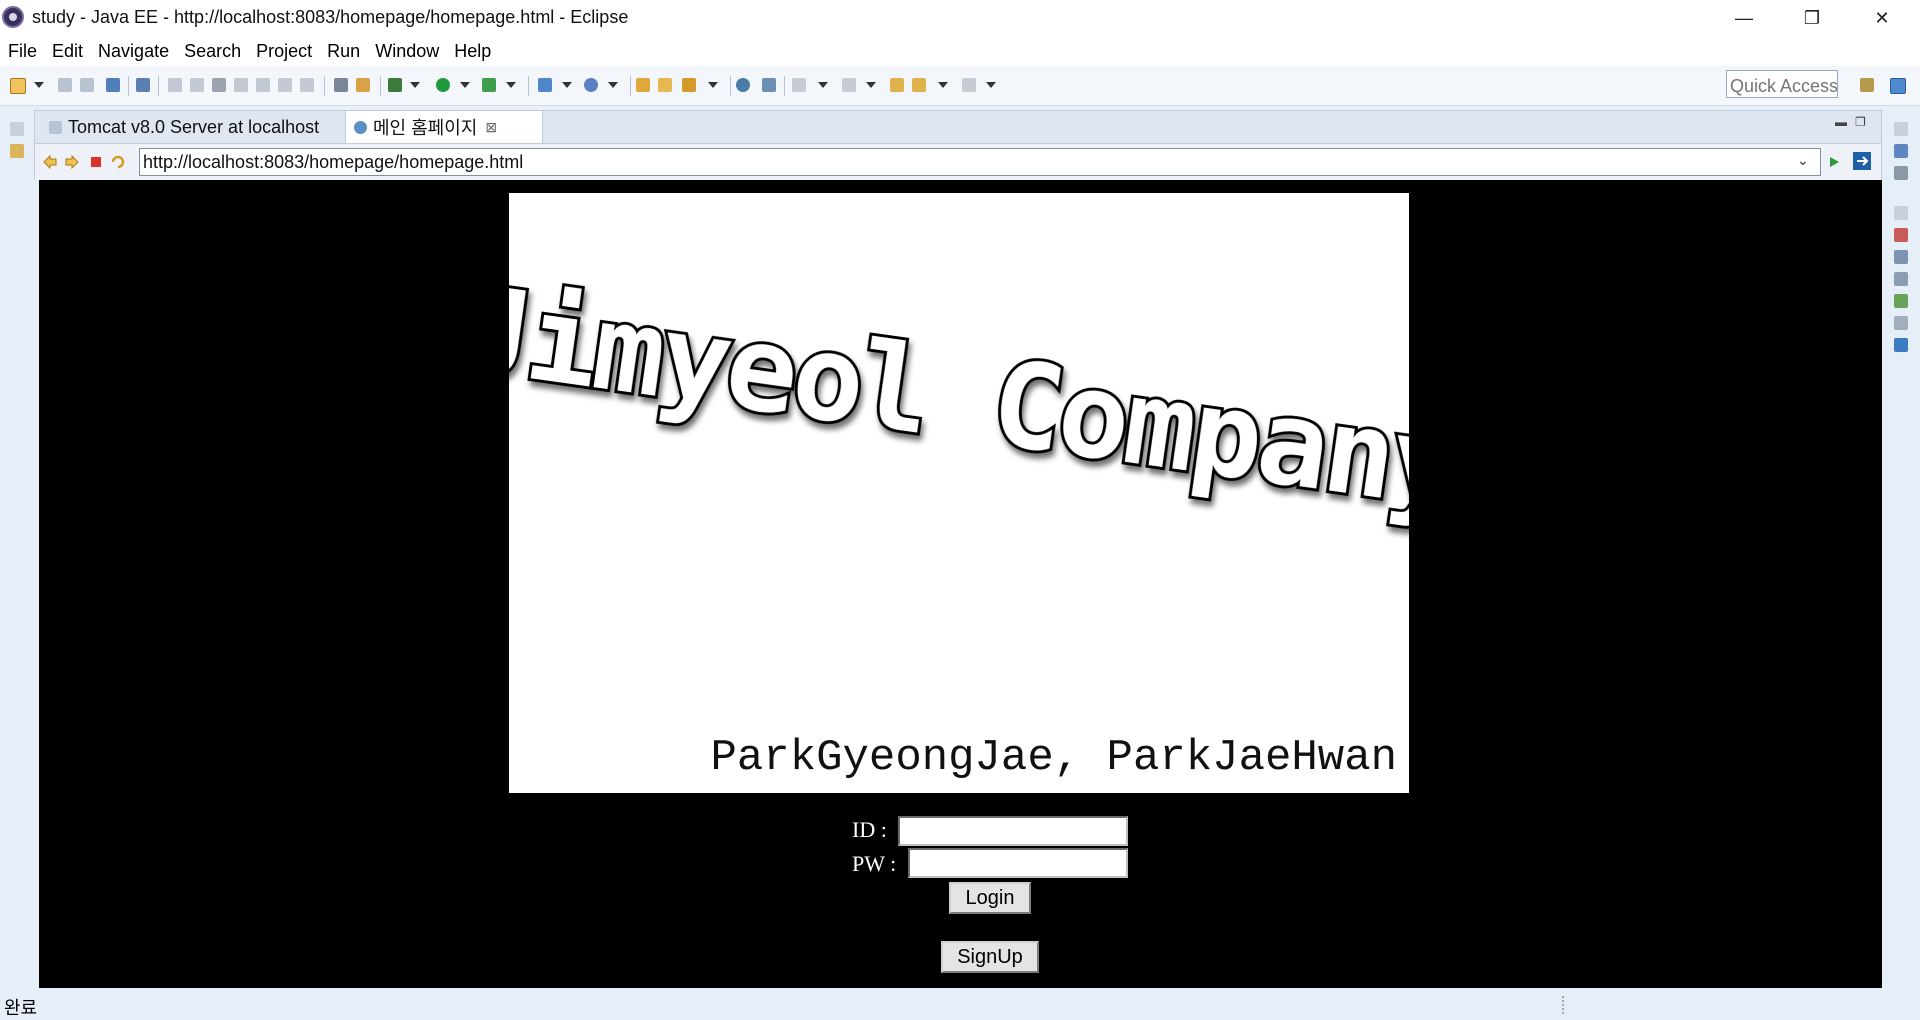  I want to click on next-annotation-icon, so click(799, 85).